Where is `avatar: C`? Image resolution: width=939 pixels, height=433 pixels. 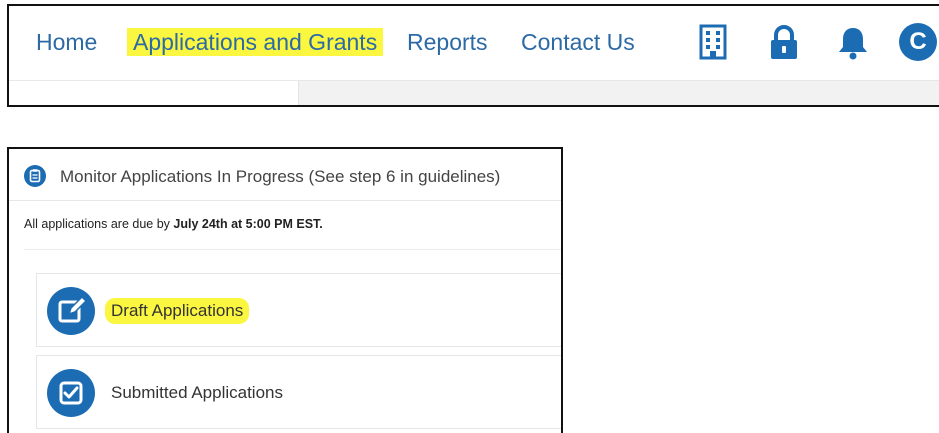 avatar: C is located at coordinates (918, 42).